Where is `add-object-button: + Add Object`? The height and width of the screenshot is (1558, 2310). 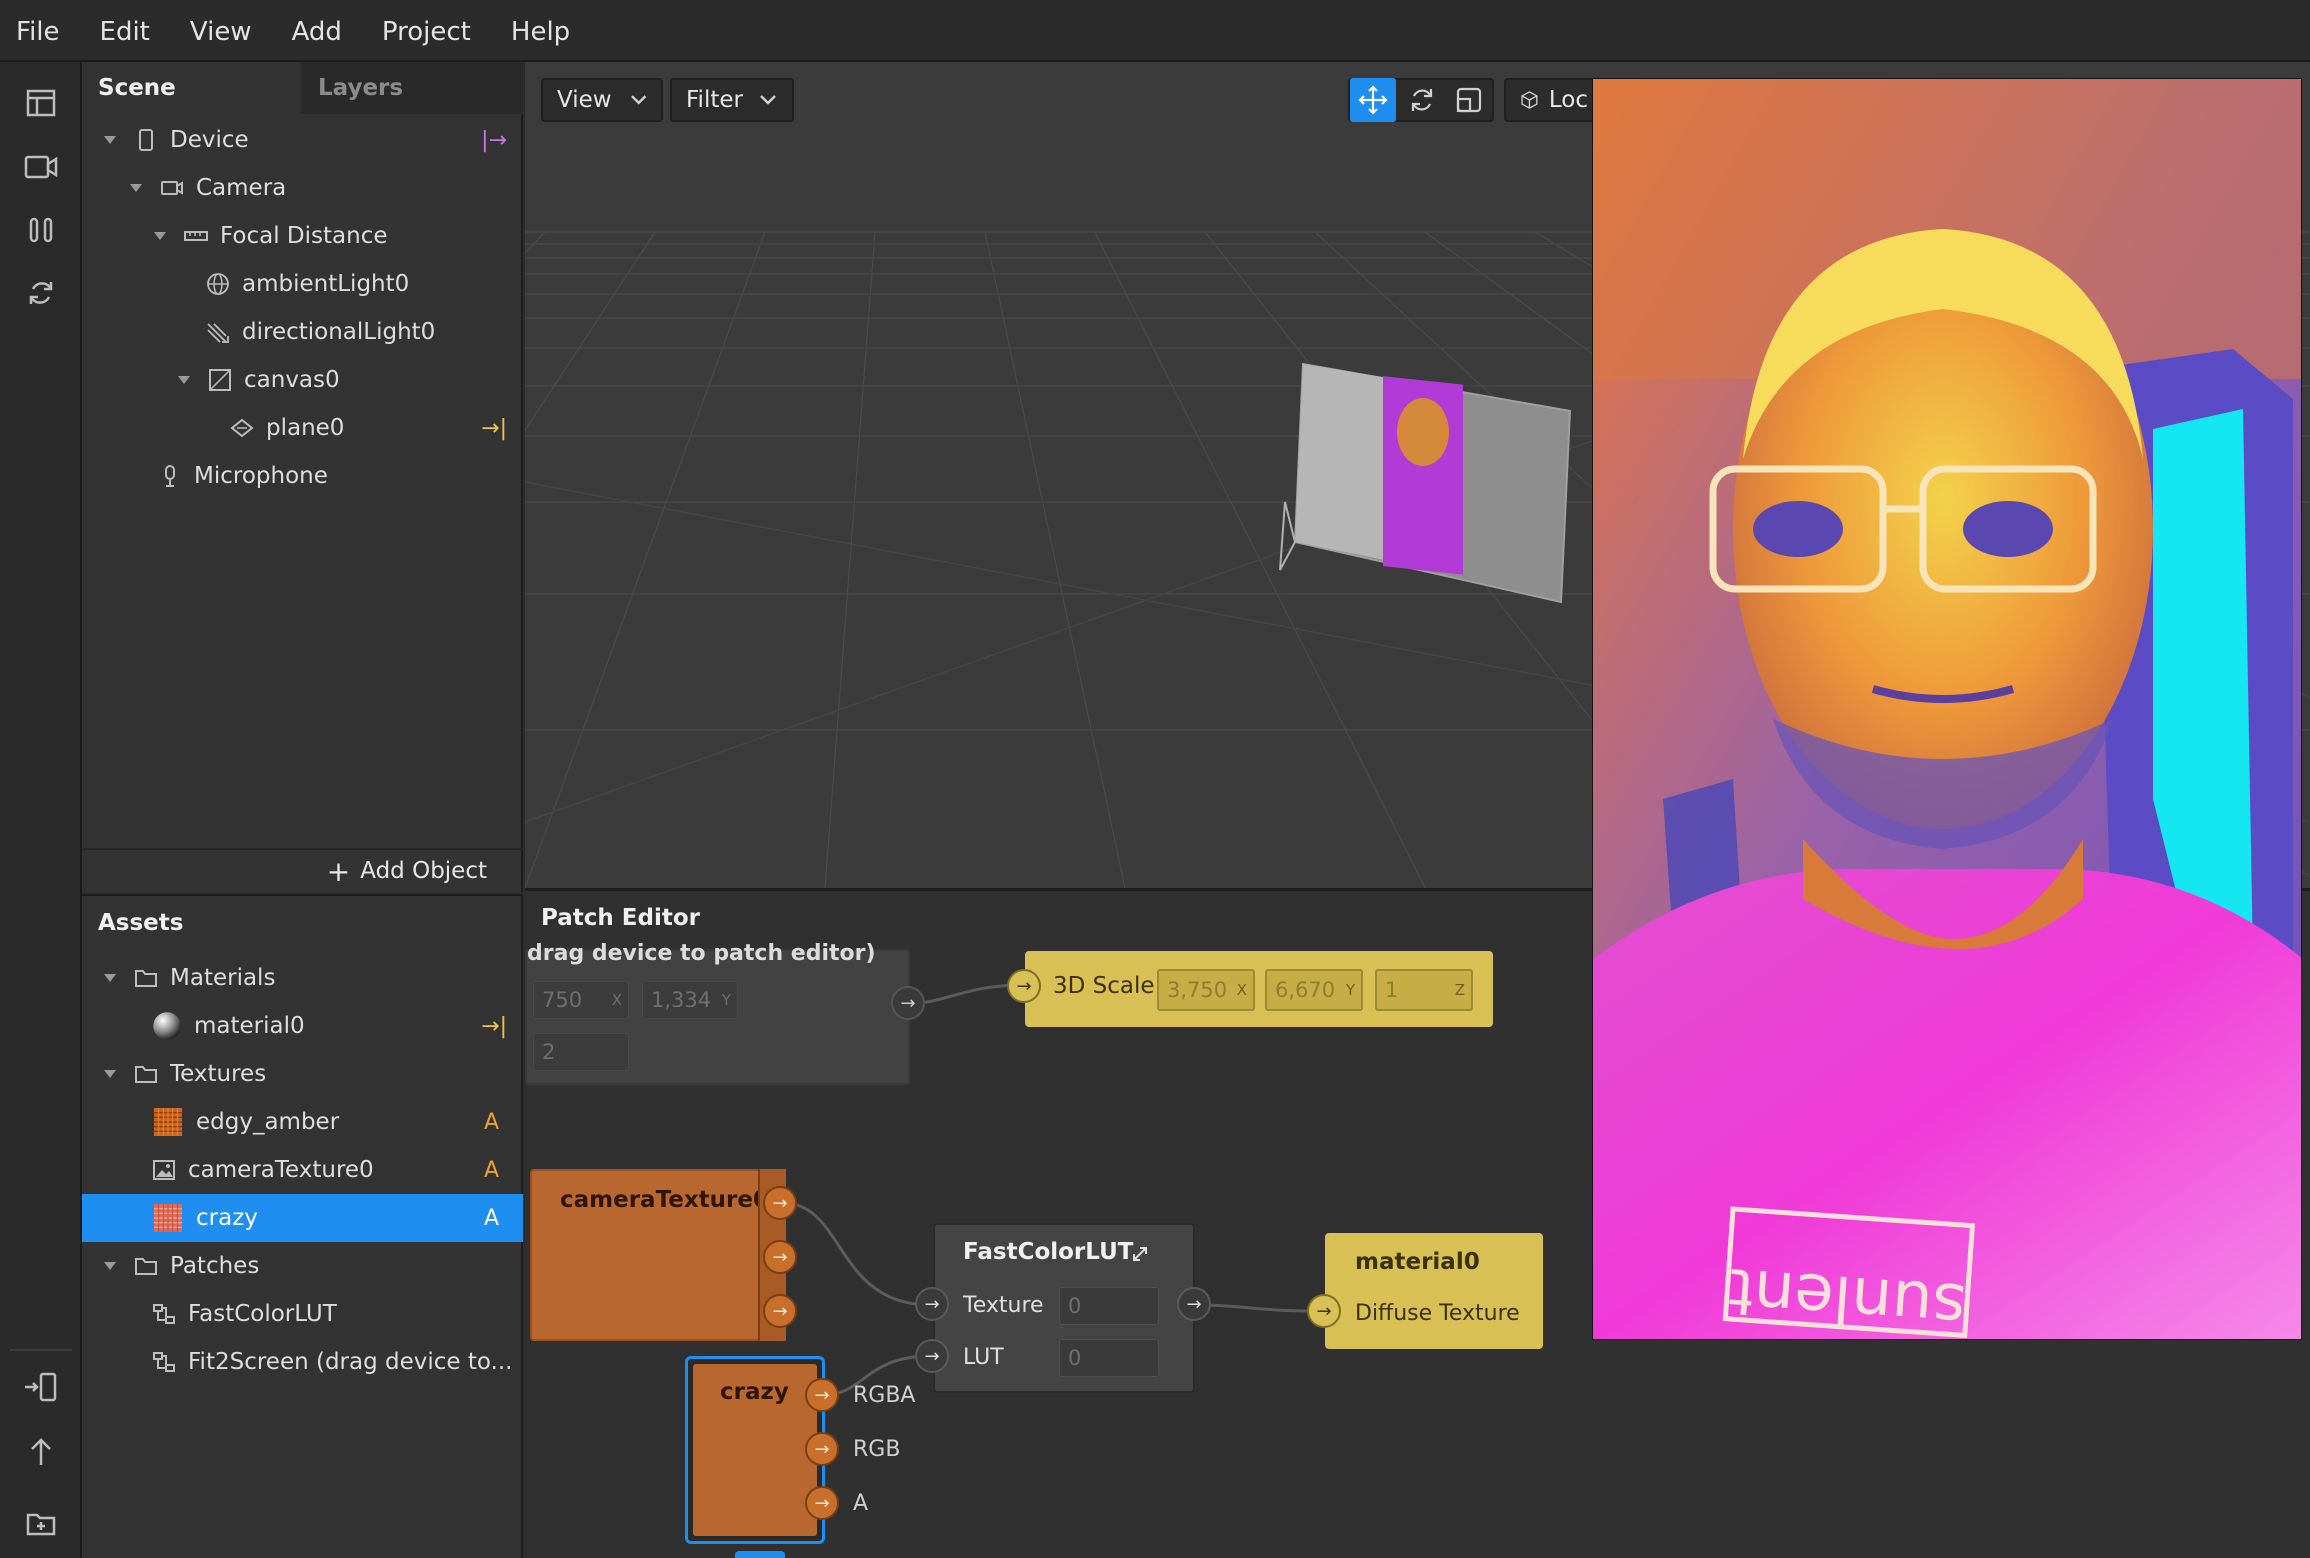 add-object-button: + Add Object is located at coordinates (302, 870).